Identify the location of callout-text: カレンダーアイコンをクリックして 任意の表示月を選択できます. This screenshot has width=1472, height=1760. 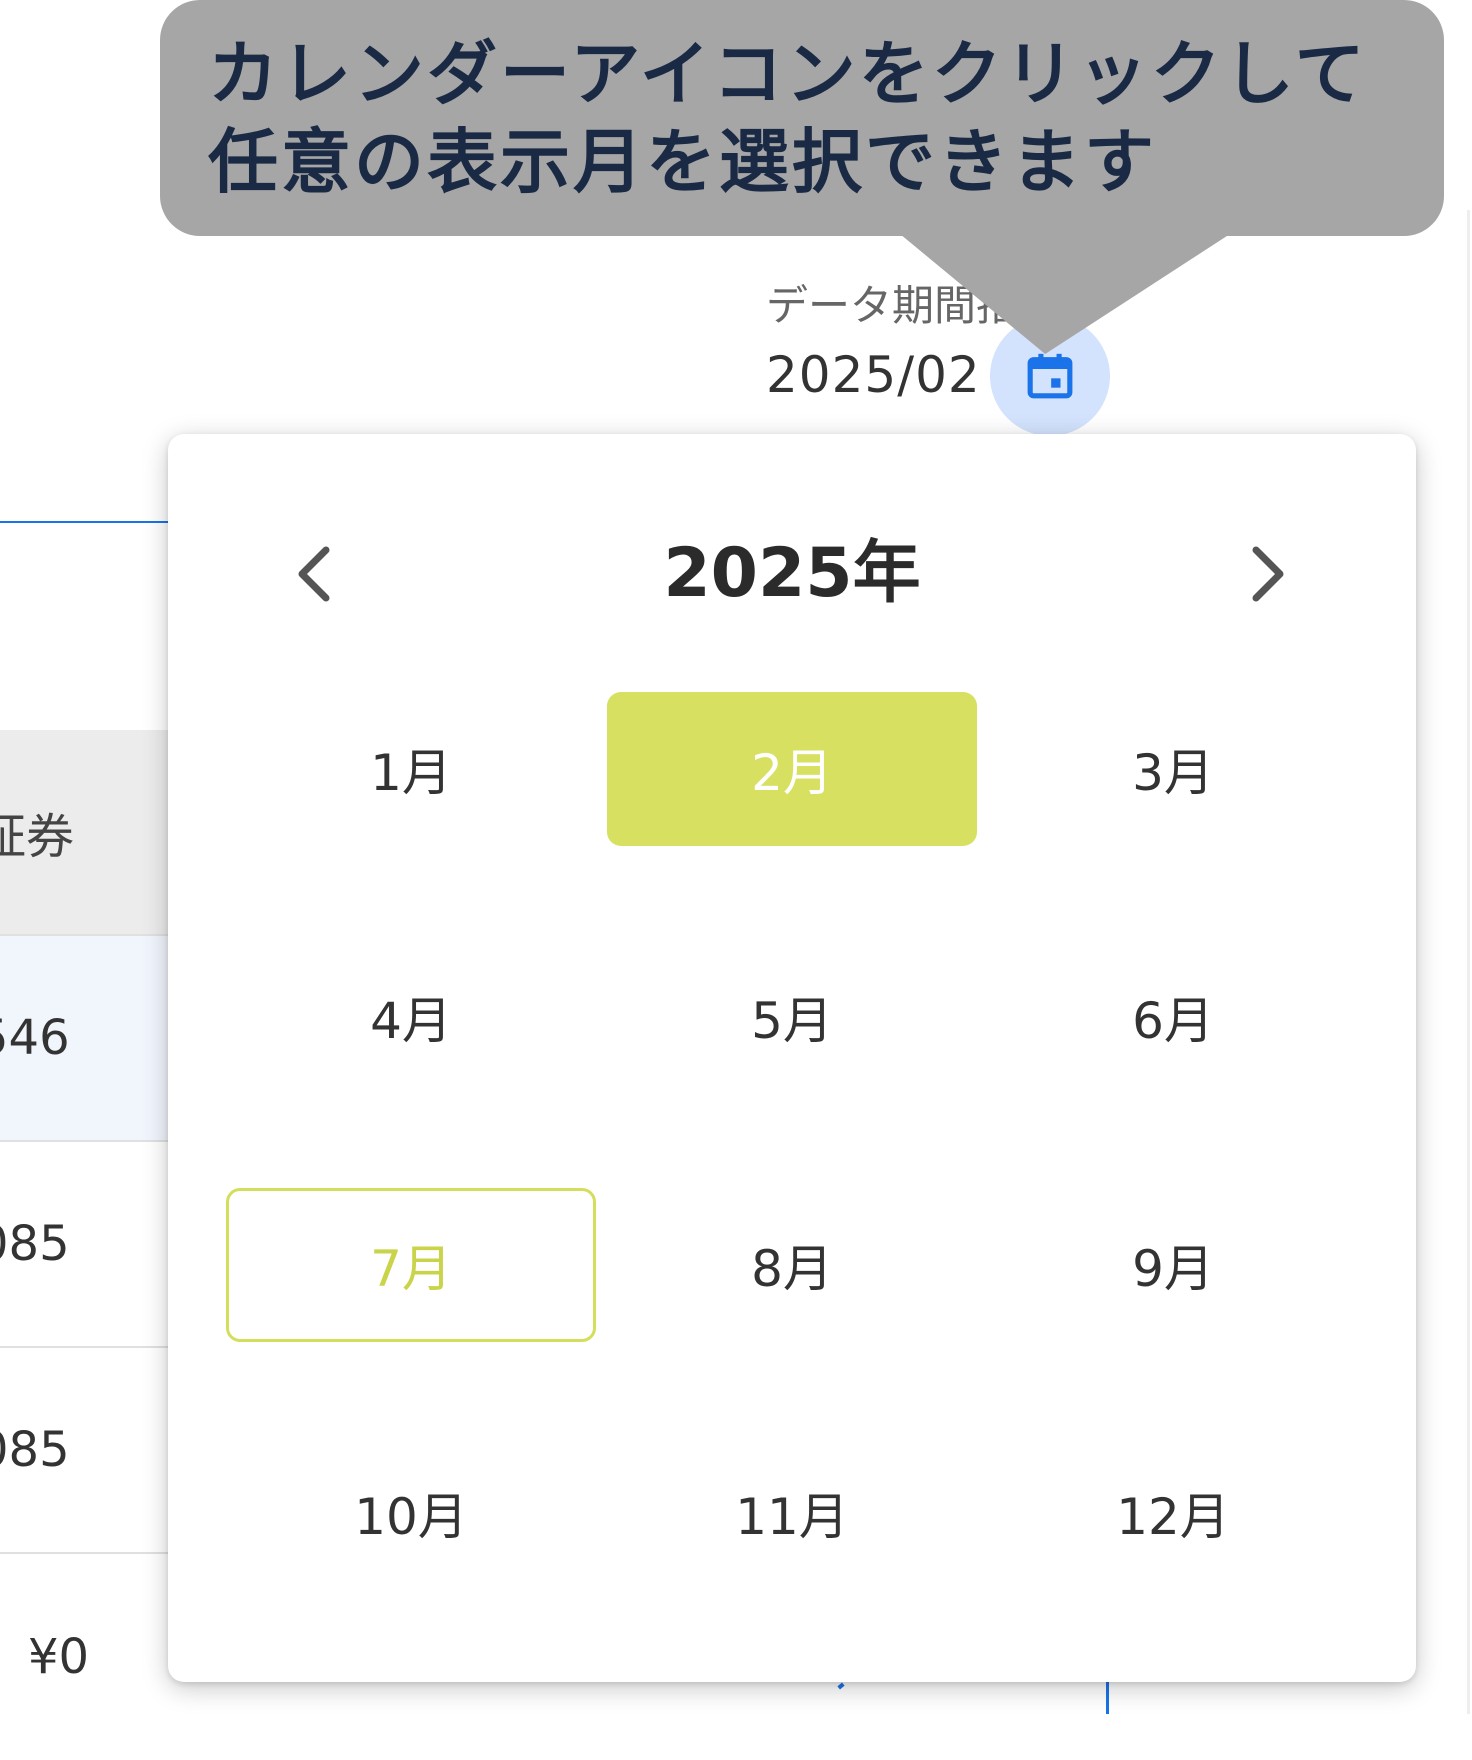
(804, 118).